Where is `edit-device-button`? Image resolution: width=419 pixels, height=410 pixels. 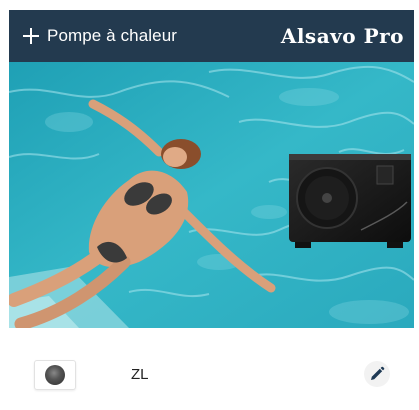
edit-device-button is located at coordinates (377, 374).